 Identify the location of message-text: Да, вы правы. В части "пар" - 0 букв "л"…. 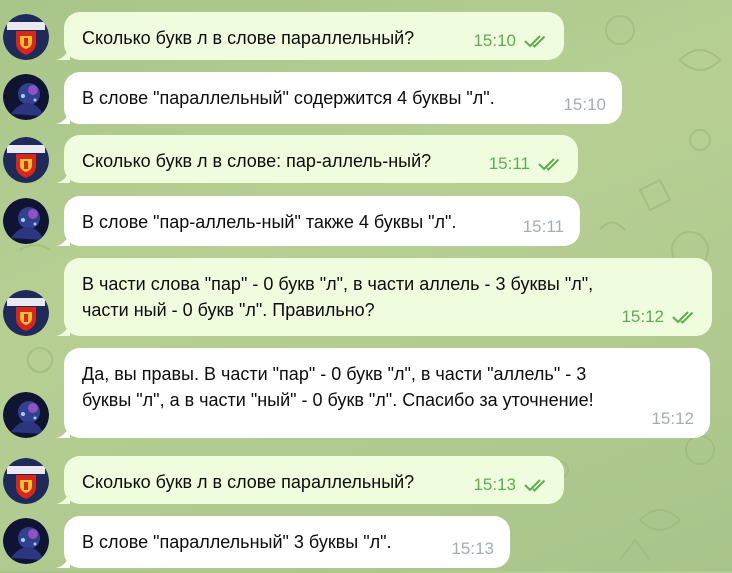
(338, 387).